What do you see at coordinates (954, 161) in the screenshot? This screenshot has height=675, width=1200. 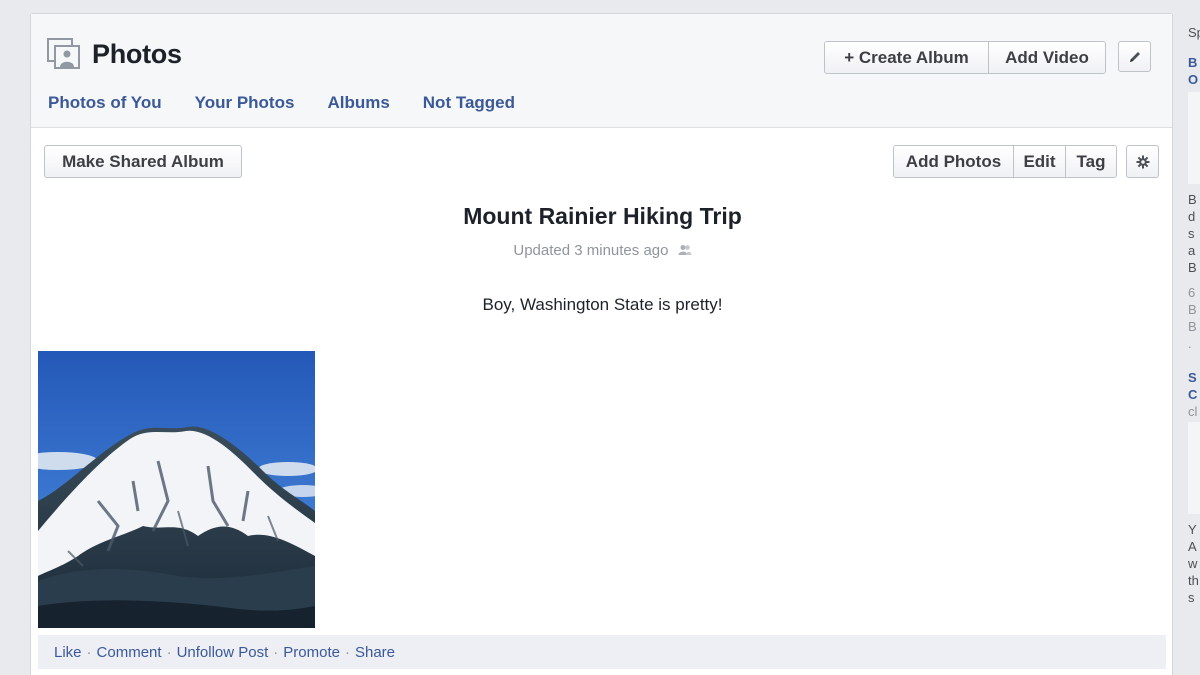 I see `add-photos-button: Add Photos` at bounding box center [954, 161].